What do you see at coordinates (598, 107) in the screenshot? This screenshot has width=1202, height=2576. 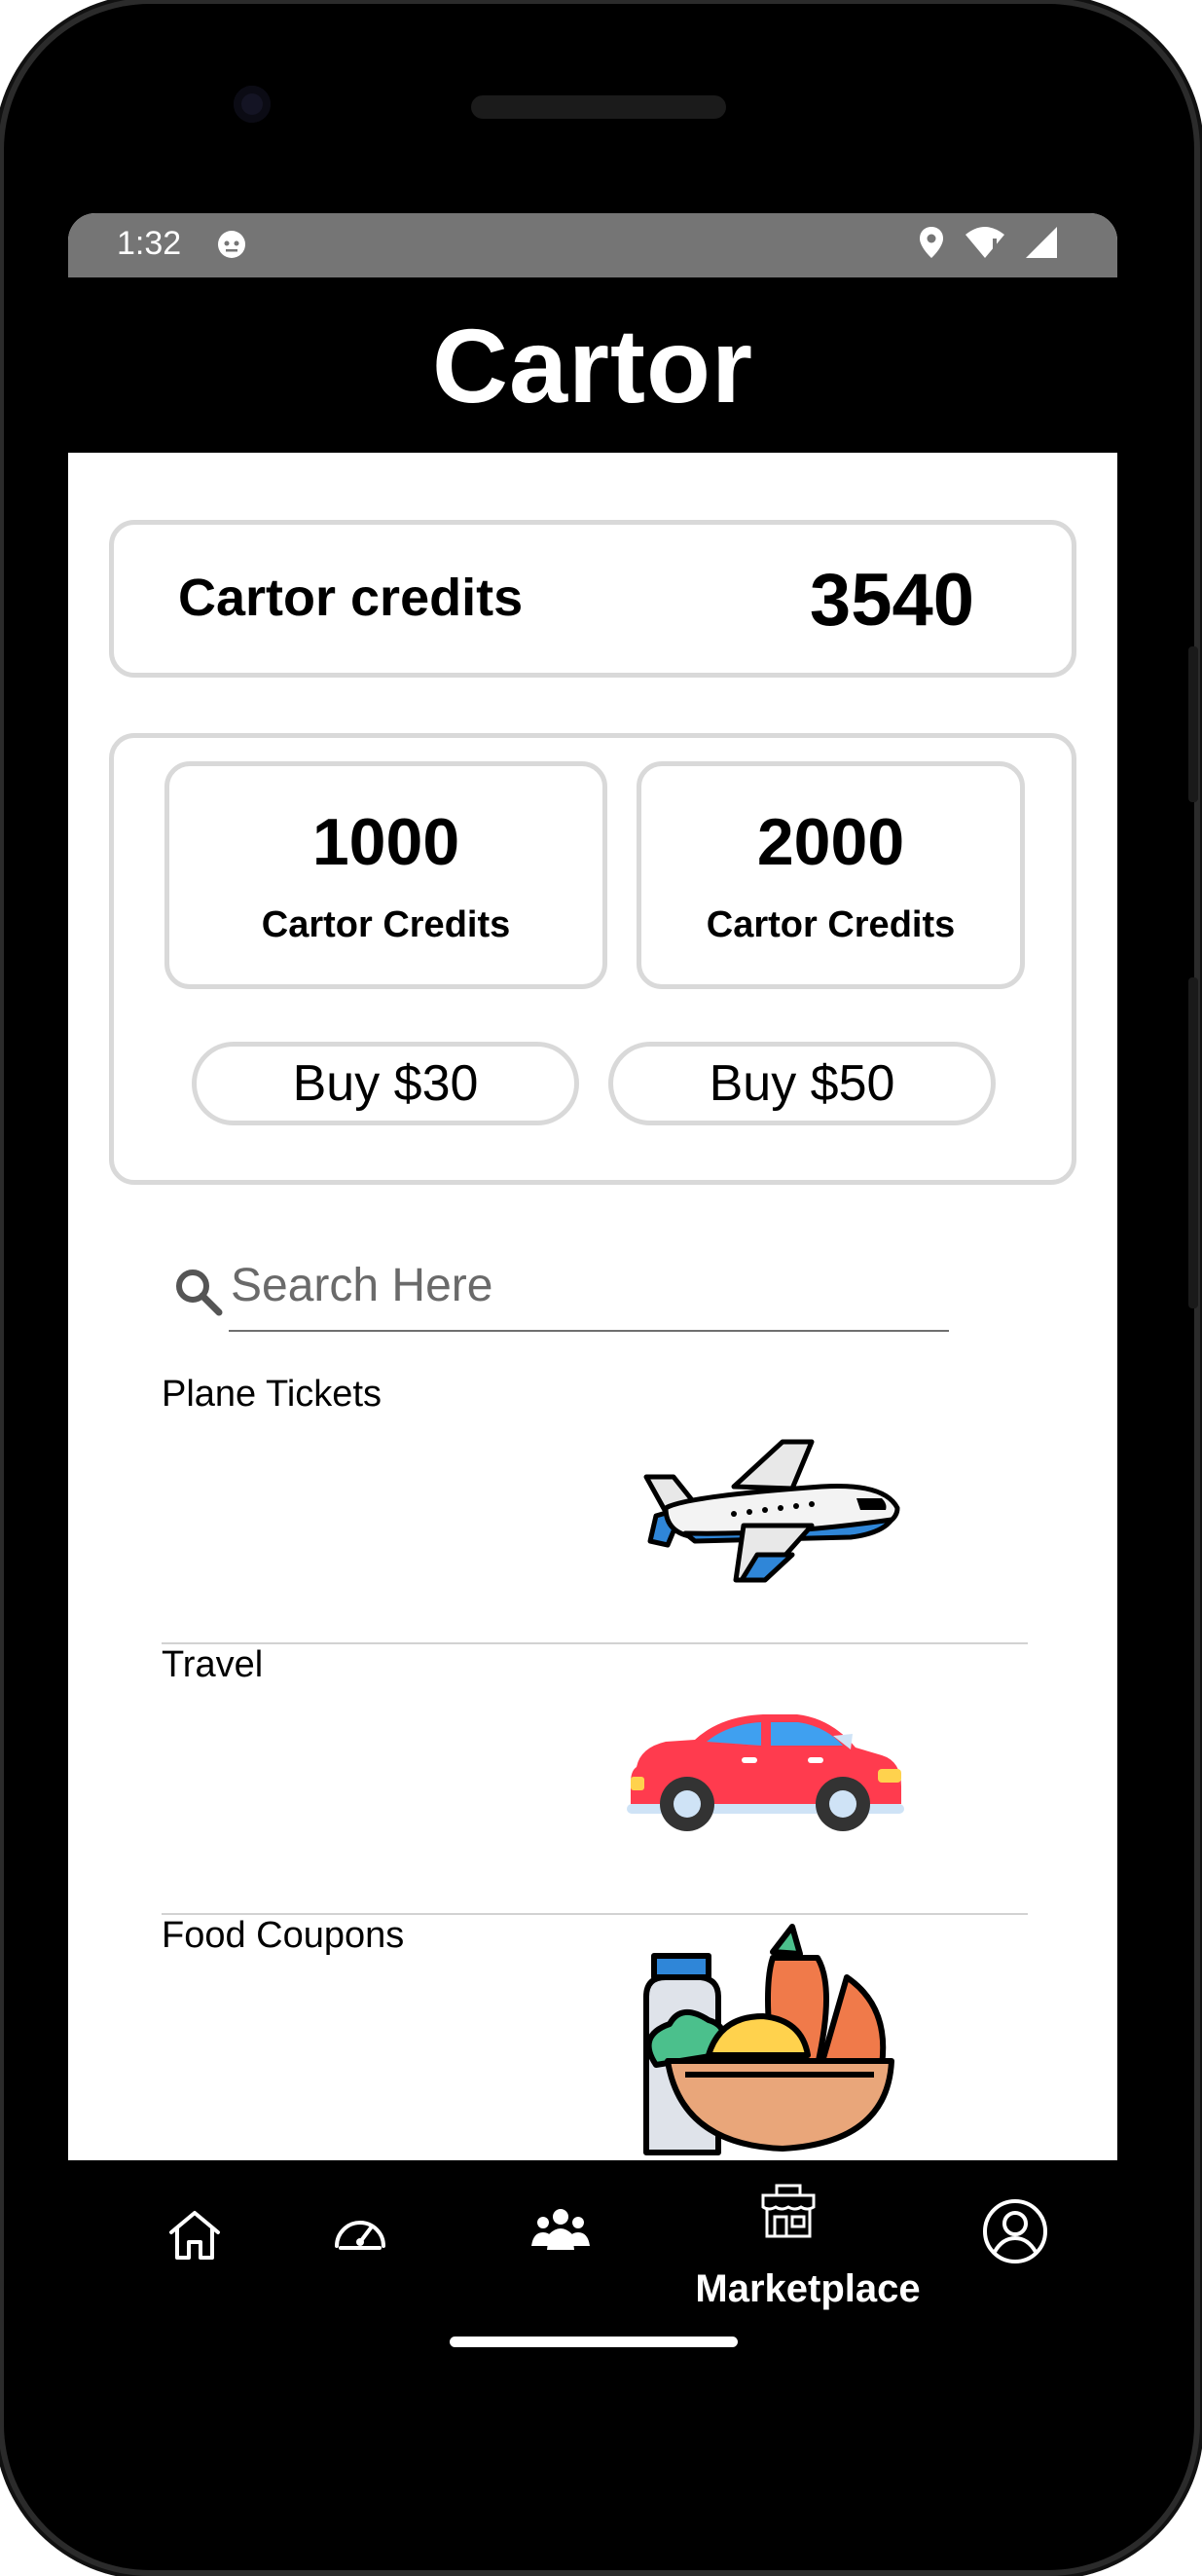 I see `earpiece-speaker` at bounding box center [598, 107].